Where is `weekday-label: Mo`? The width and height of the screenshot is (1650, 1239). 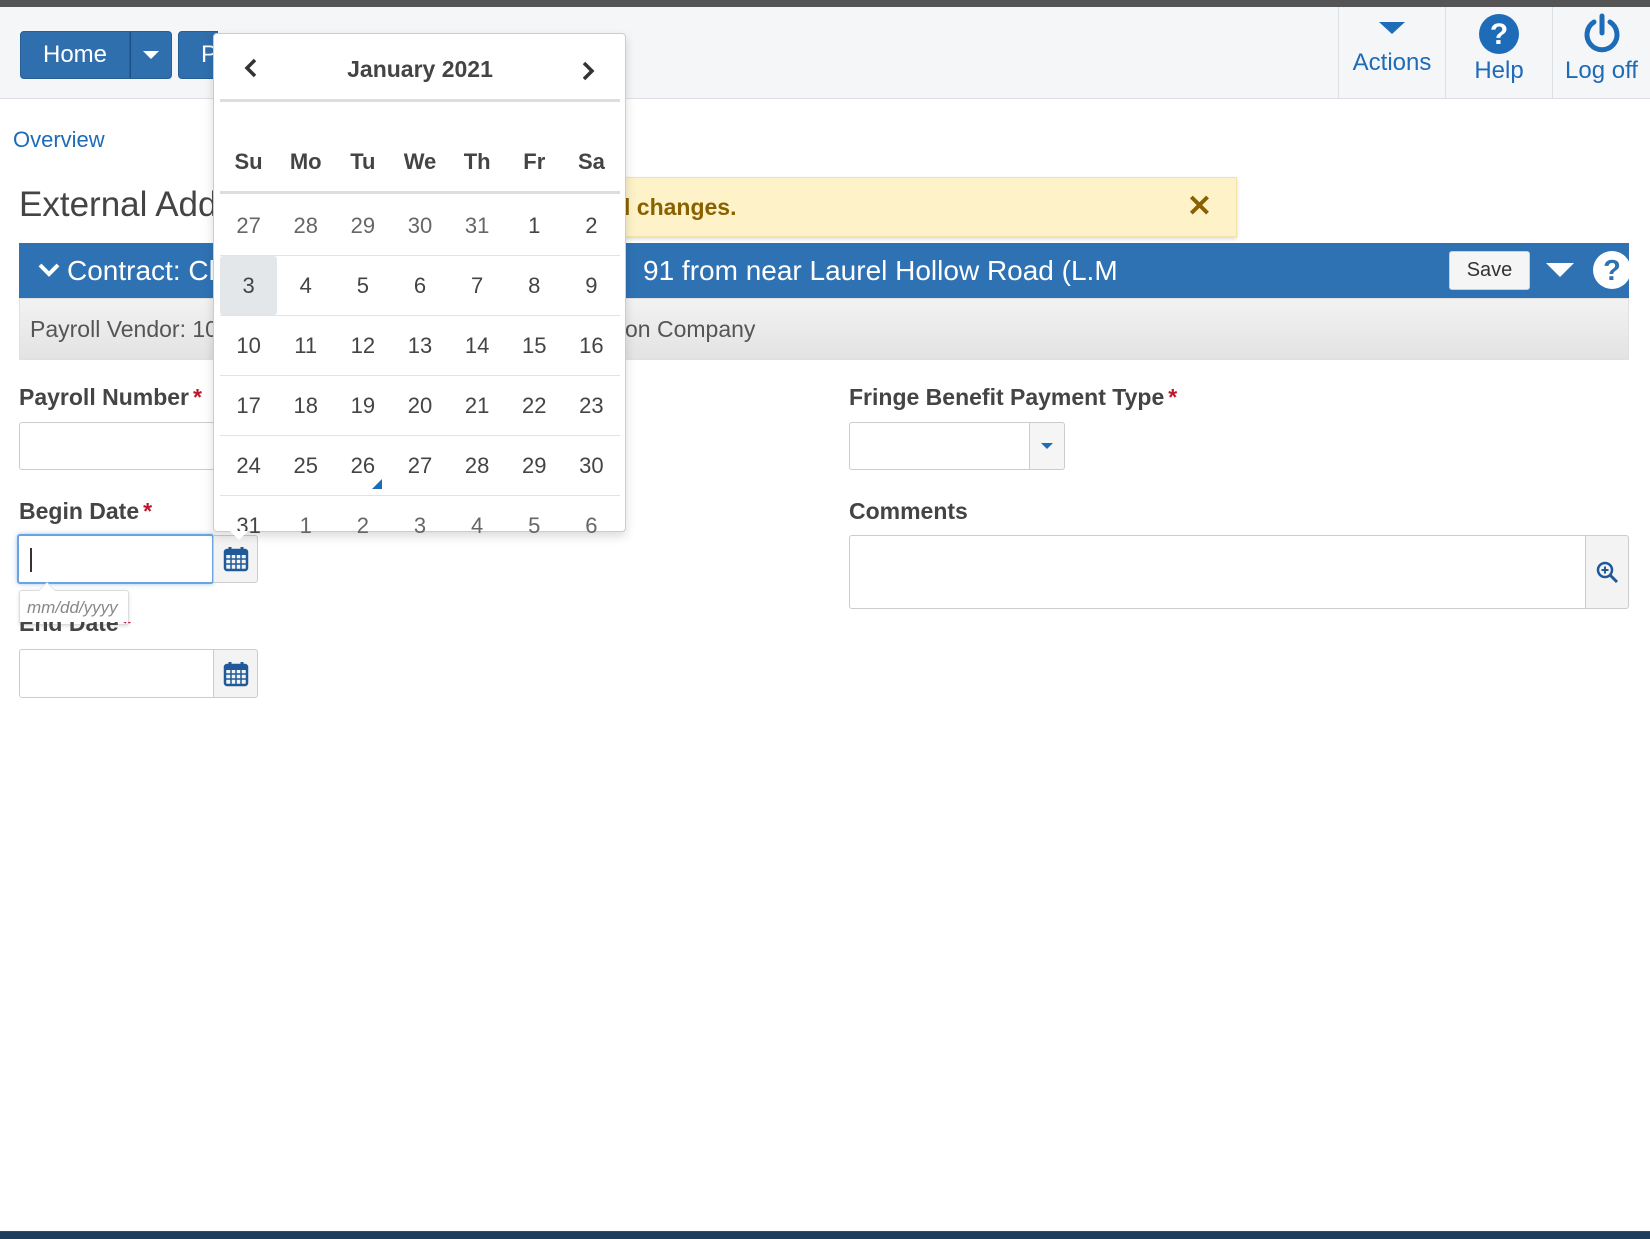
weekday-label: Mo is located at coordinates (305, 161).